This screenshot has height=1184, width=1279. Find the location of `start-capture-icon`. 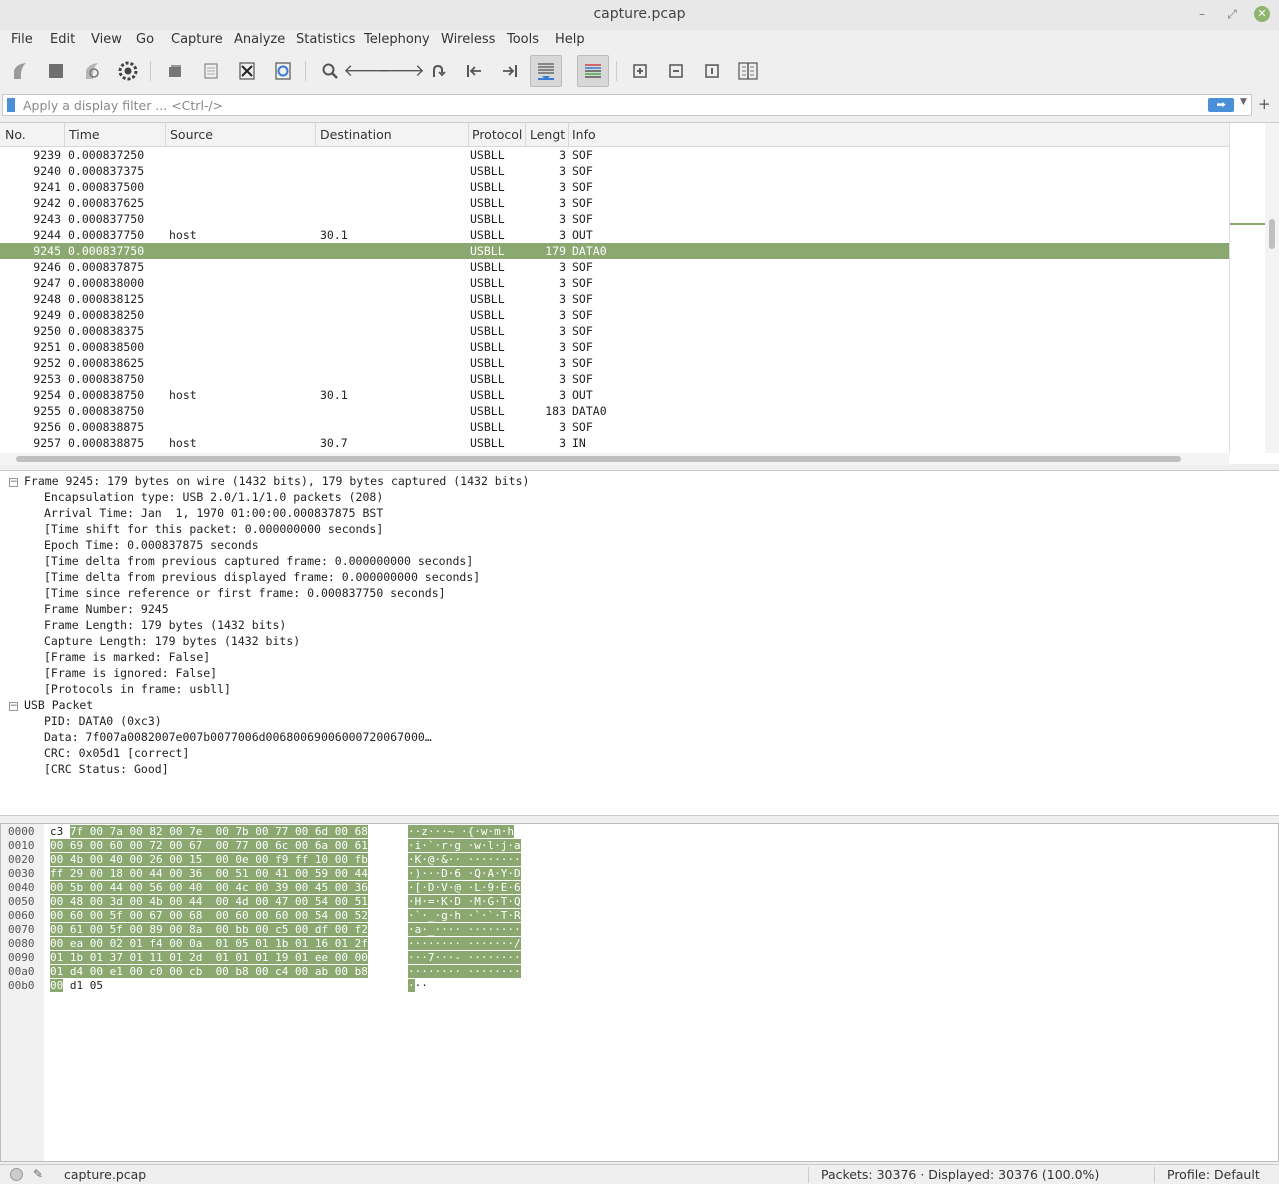

start-capture-icon is located at coordinates (20, 71).